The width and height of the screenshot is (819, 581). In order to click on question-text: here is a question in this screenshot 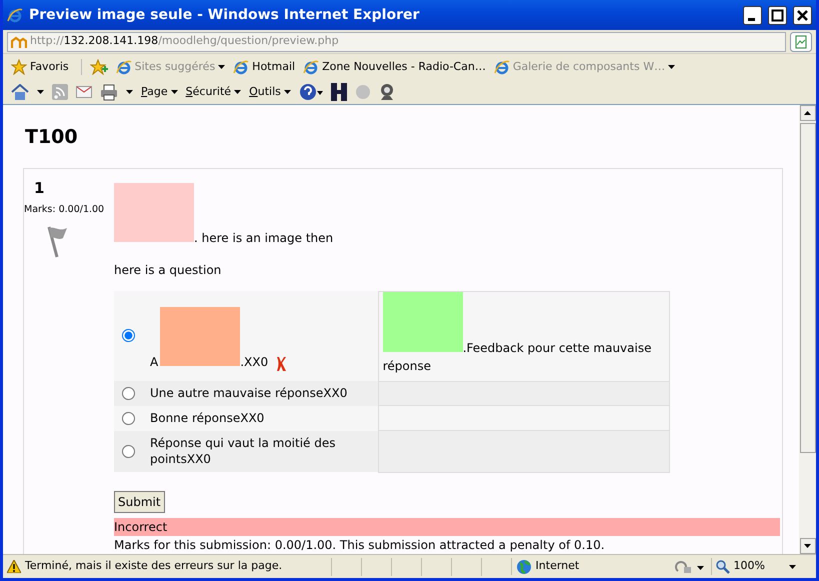, I will do `click(168, 270)`.